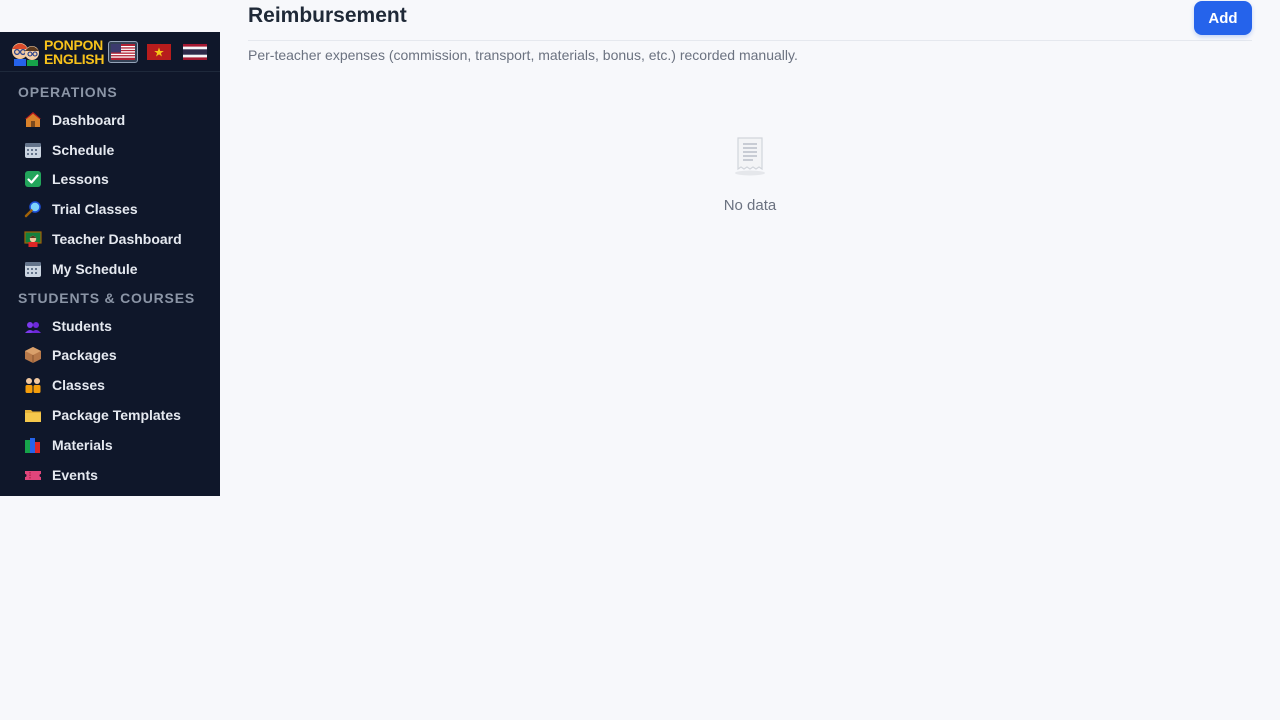 The width and height of the screenshot is (1280, 720). What do you see at coordinates (750, 205) in the screenshot?
I see `empty-state-text: No data` at bounding box center [750, 205].